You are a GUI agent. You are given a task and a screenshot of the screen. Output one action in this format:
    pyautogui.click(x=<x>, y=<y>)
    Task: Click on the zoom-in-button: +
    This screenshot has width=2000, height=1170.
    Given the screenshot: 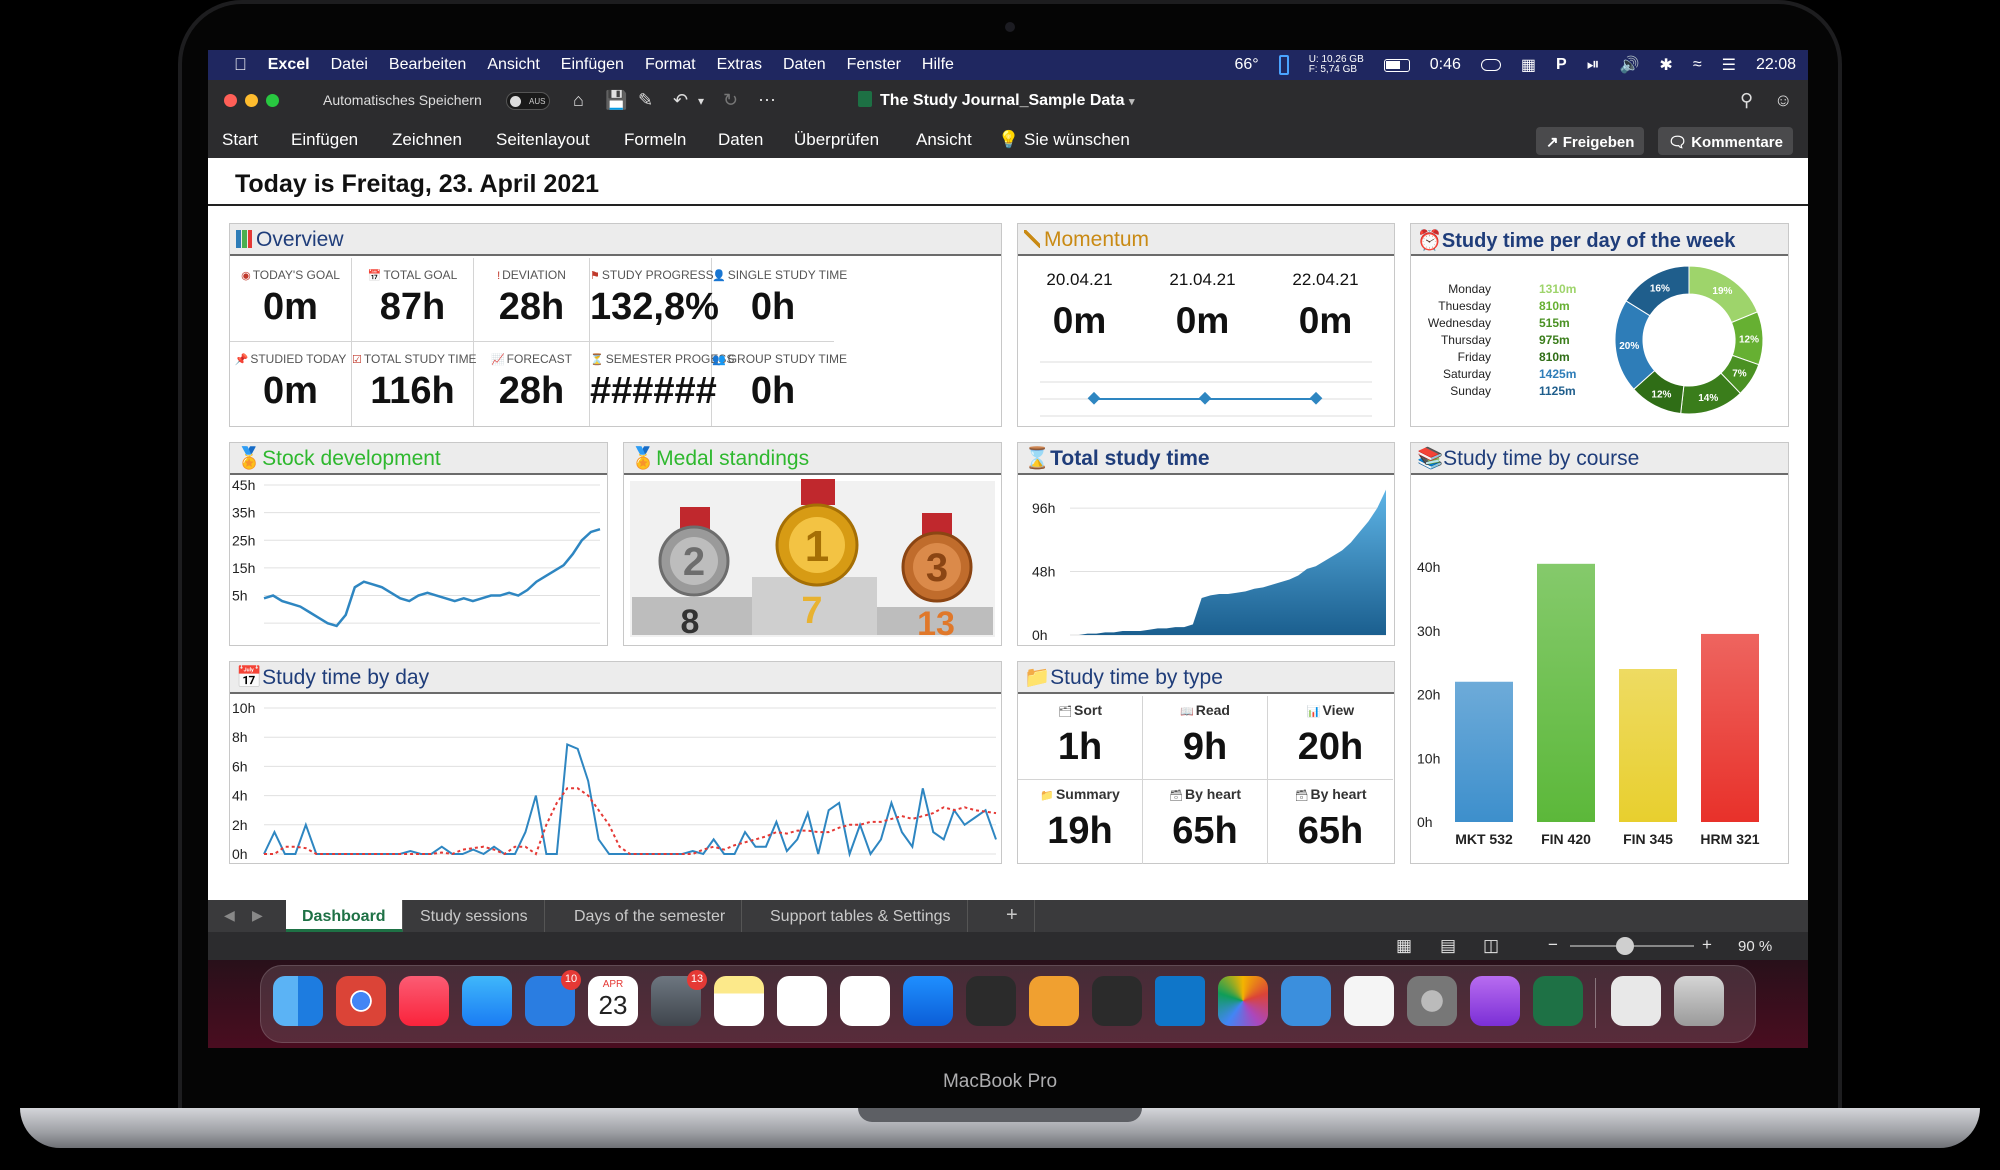 What is the action you would take?
    pyautogui.click(x=1707, y=945)
    